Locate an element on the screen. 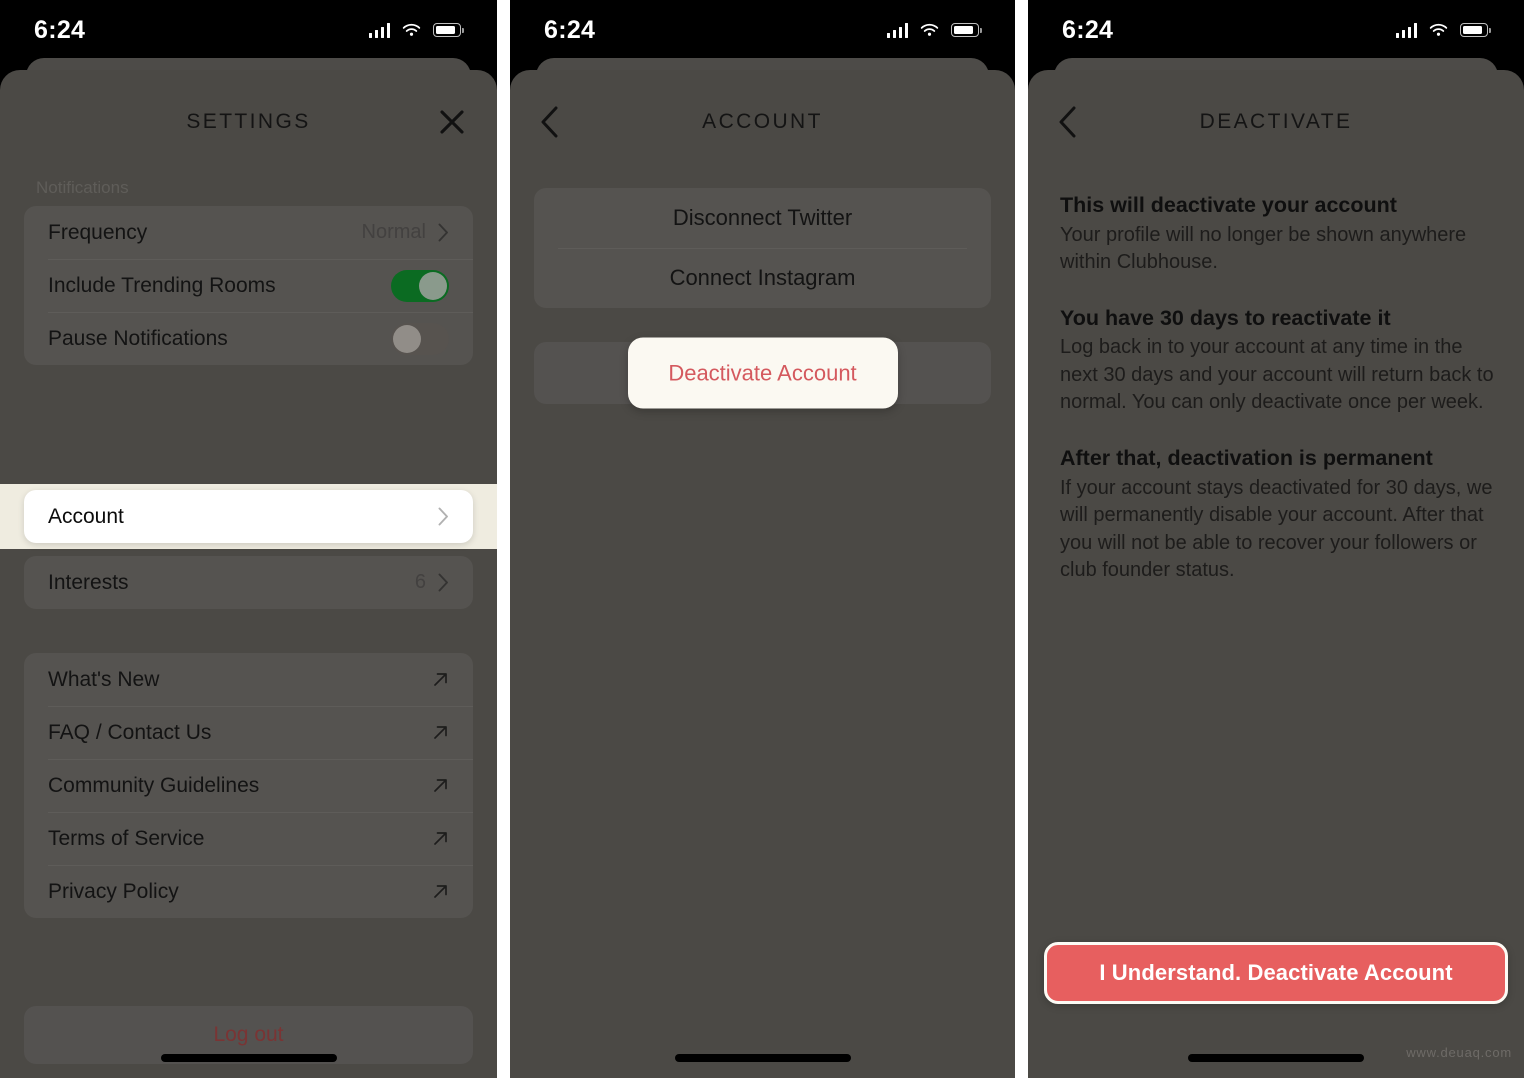 The image size is (1524, 1078). account-row-connect-instagram: Connect Instagram is located at coordinates (762, 278).